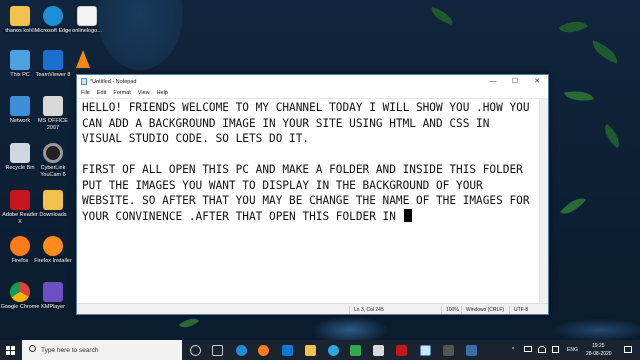  What do you see at coordinates (628, 349) in the screenshot?
I see `notifications-icon` at bounding box center [628, 349].